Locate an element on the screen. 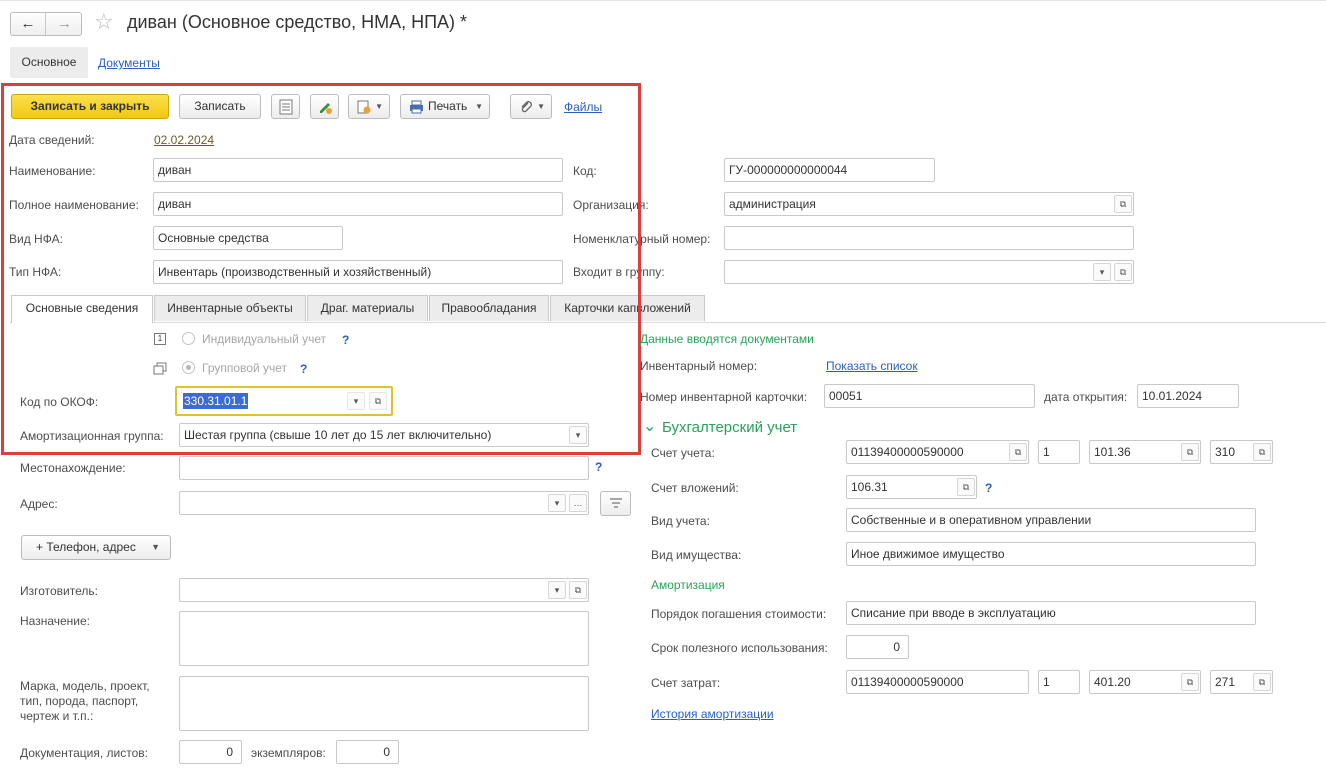 The width and height of the screenshot is (1326, 770). property-type-field: Иное движимое имущество is located at coordinates (1051, 554).